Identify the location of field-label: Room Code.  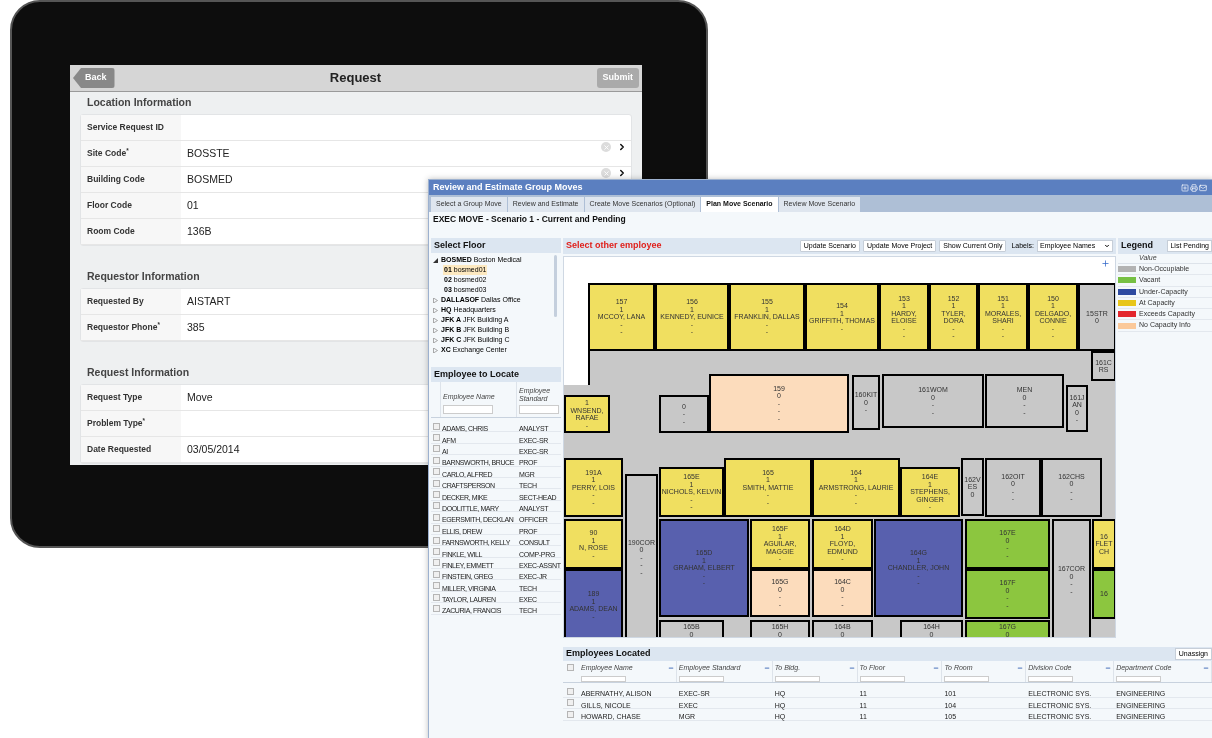
(111, 231).